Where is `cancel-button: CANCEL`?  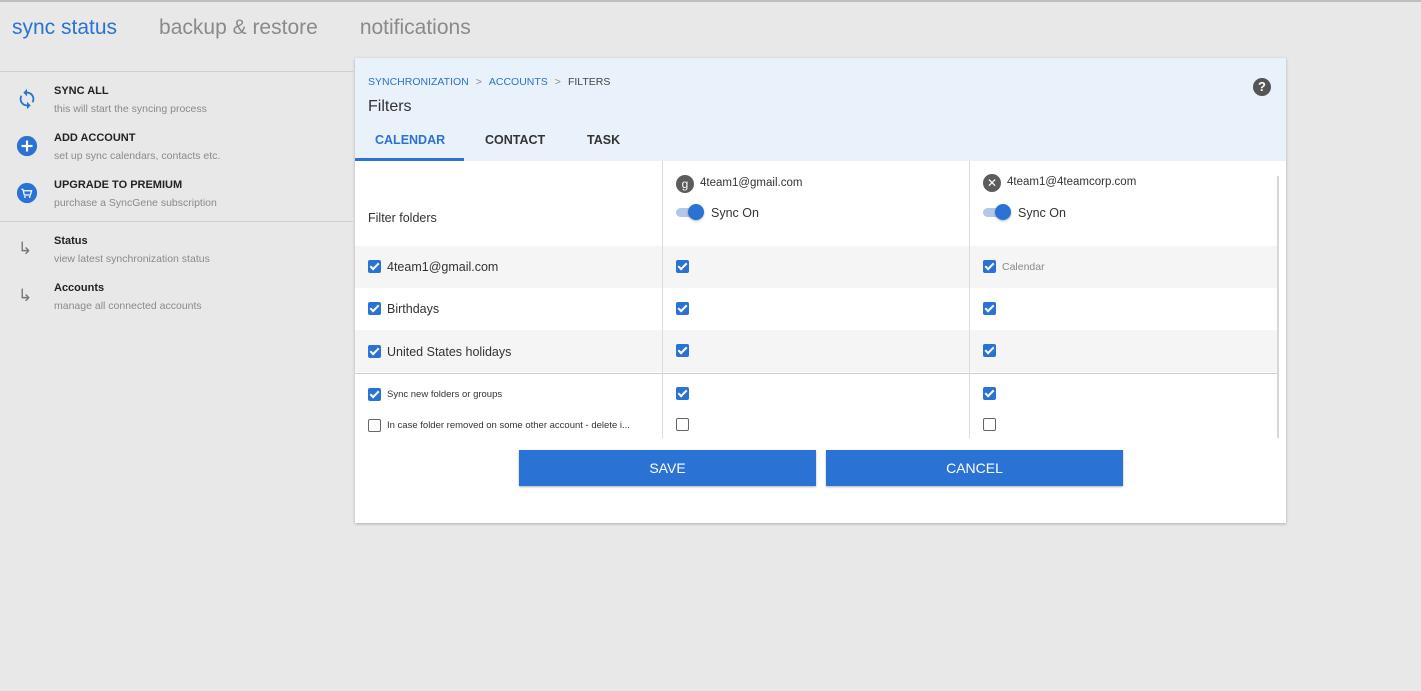
cancel-button: CANCEL is located at coordinates (974, 468).